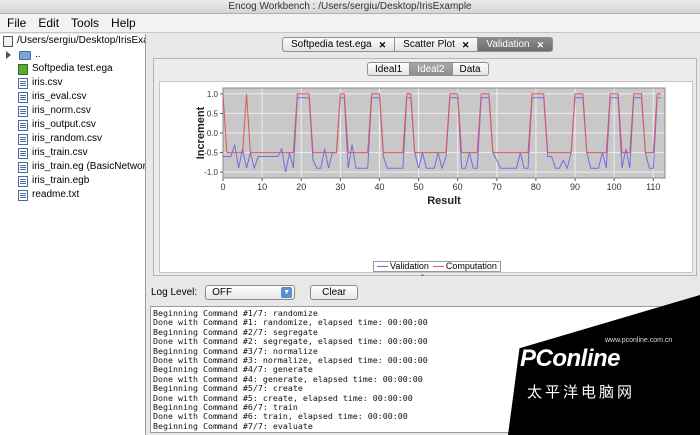  What do you see at coordinates (262, 187) in the screenshot?
I see `x-tick-label: 10` at bounding box center [262, 187].